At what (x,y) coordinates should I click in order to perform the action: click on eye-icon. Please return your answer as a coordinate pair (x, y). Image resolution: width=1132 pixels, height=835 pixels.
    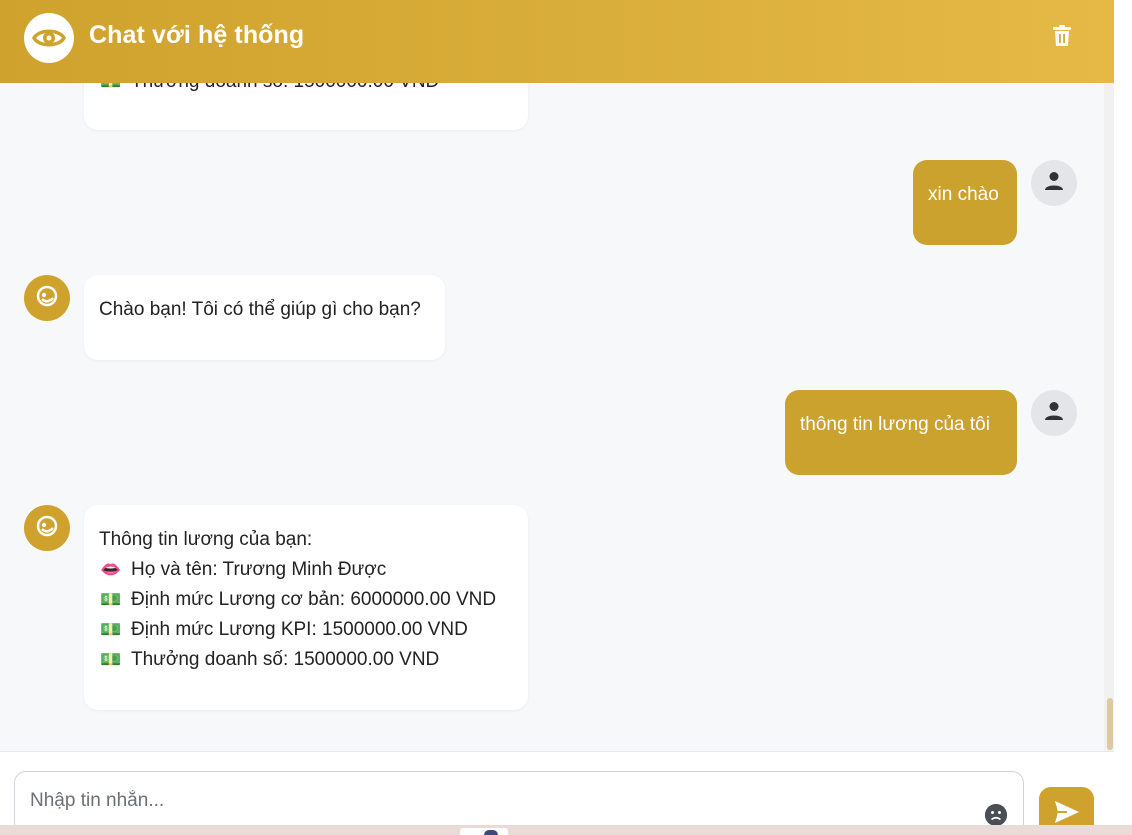
    Looking at the image, I should click on (49, 38).